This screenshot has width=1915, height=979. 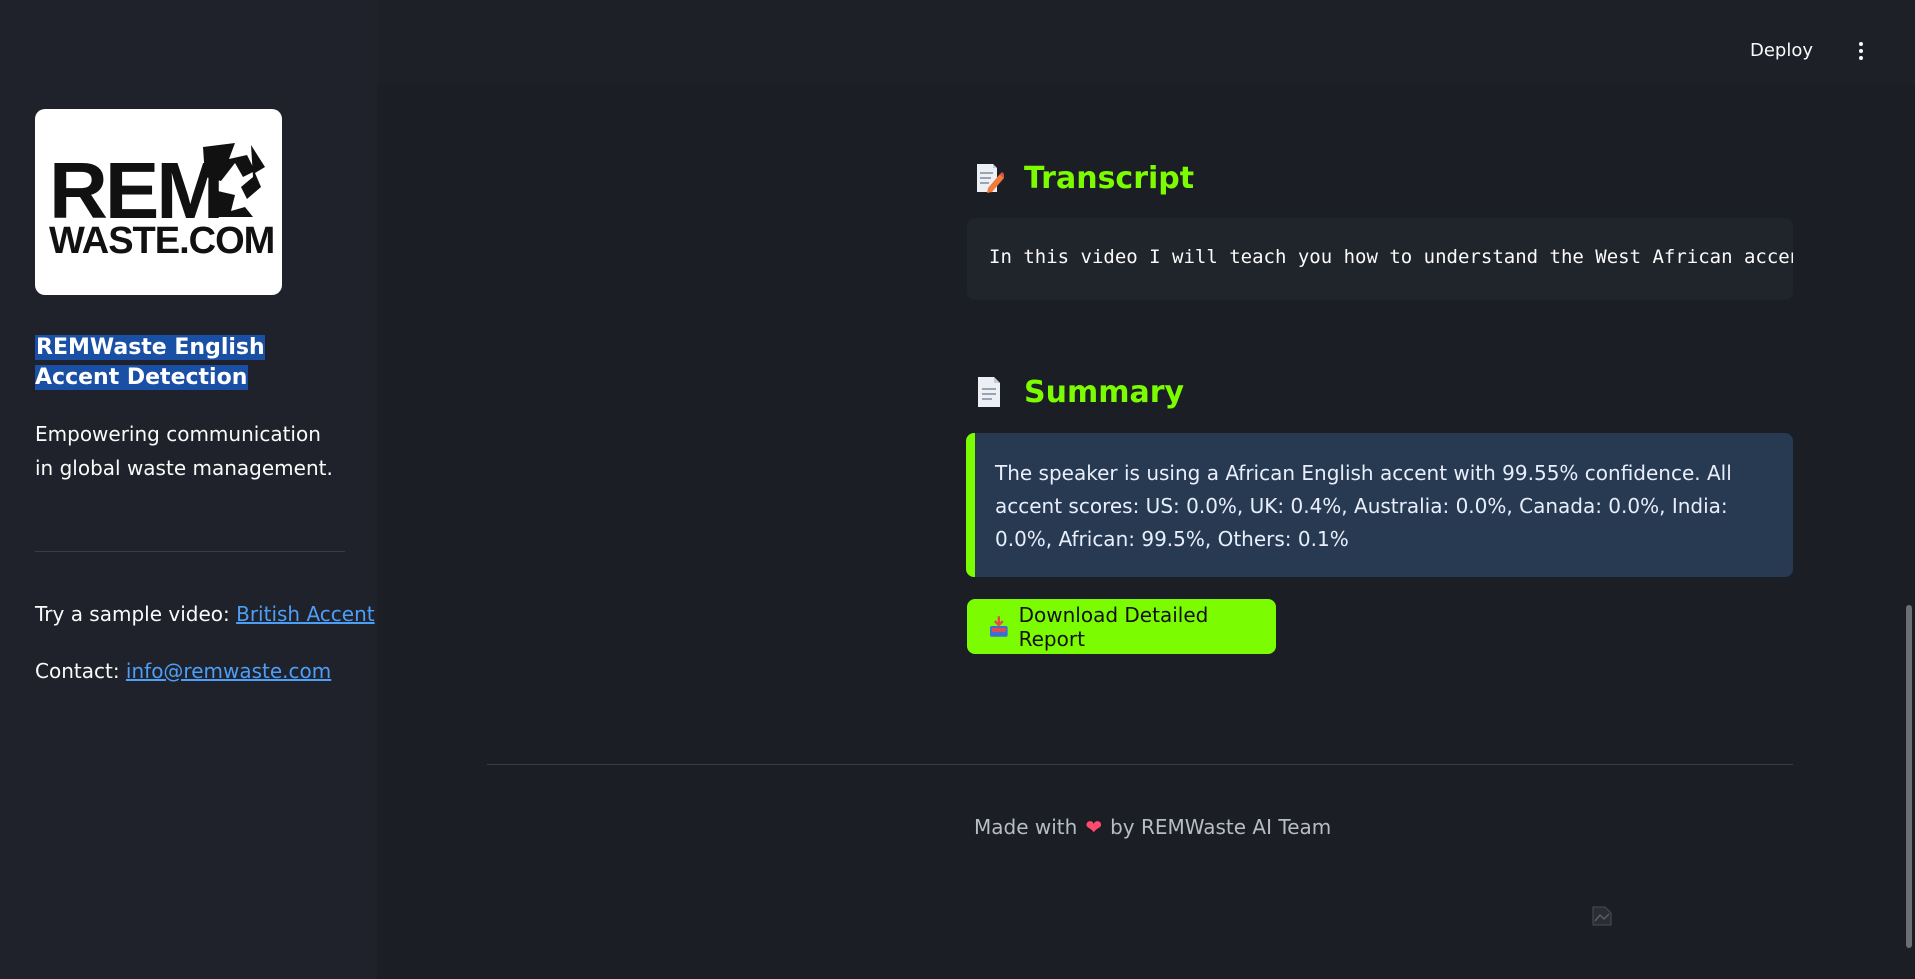 I want to click on contact-email-link: info@remwaste.com, so click(x=228, y=671).